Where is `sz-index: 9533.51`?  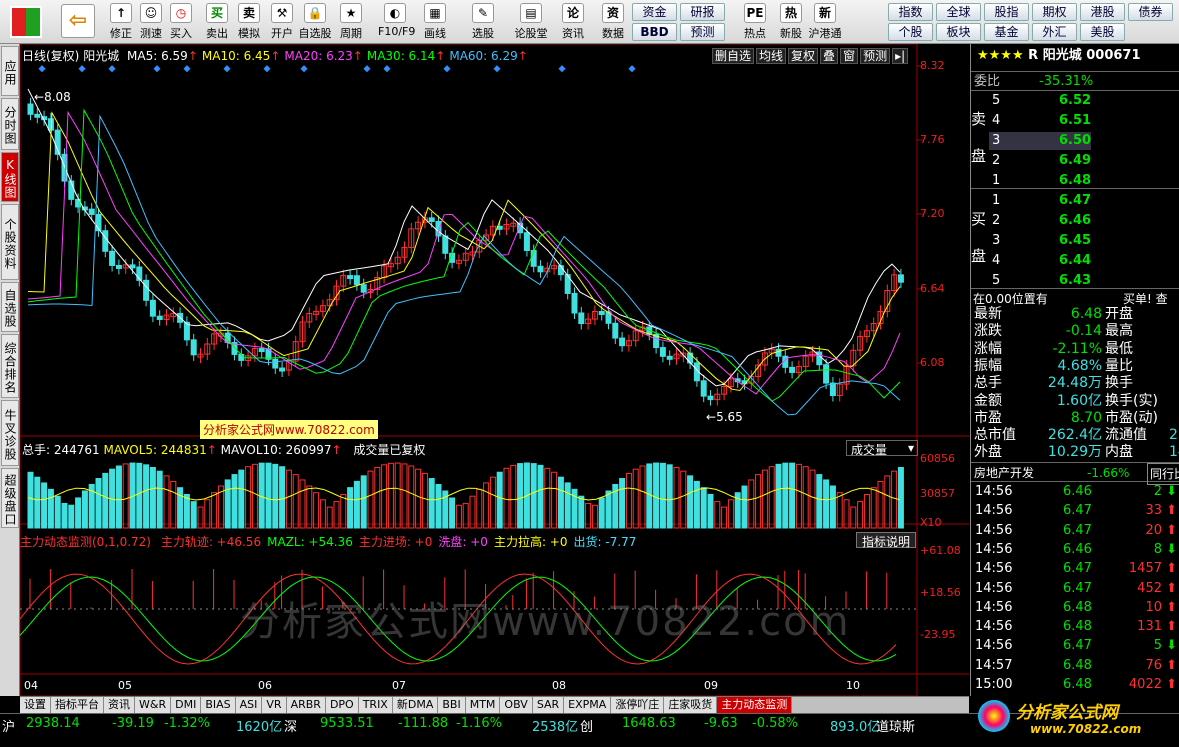
sz-index: 9533.51 is located at coordinates (347, 723).